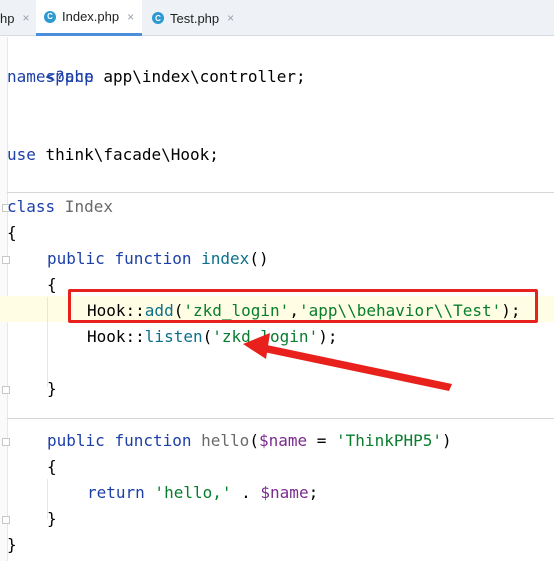  I want to click on tab-index-php: C Index.php ×, so click(89, 18).